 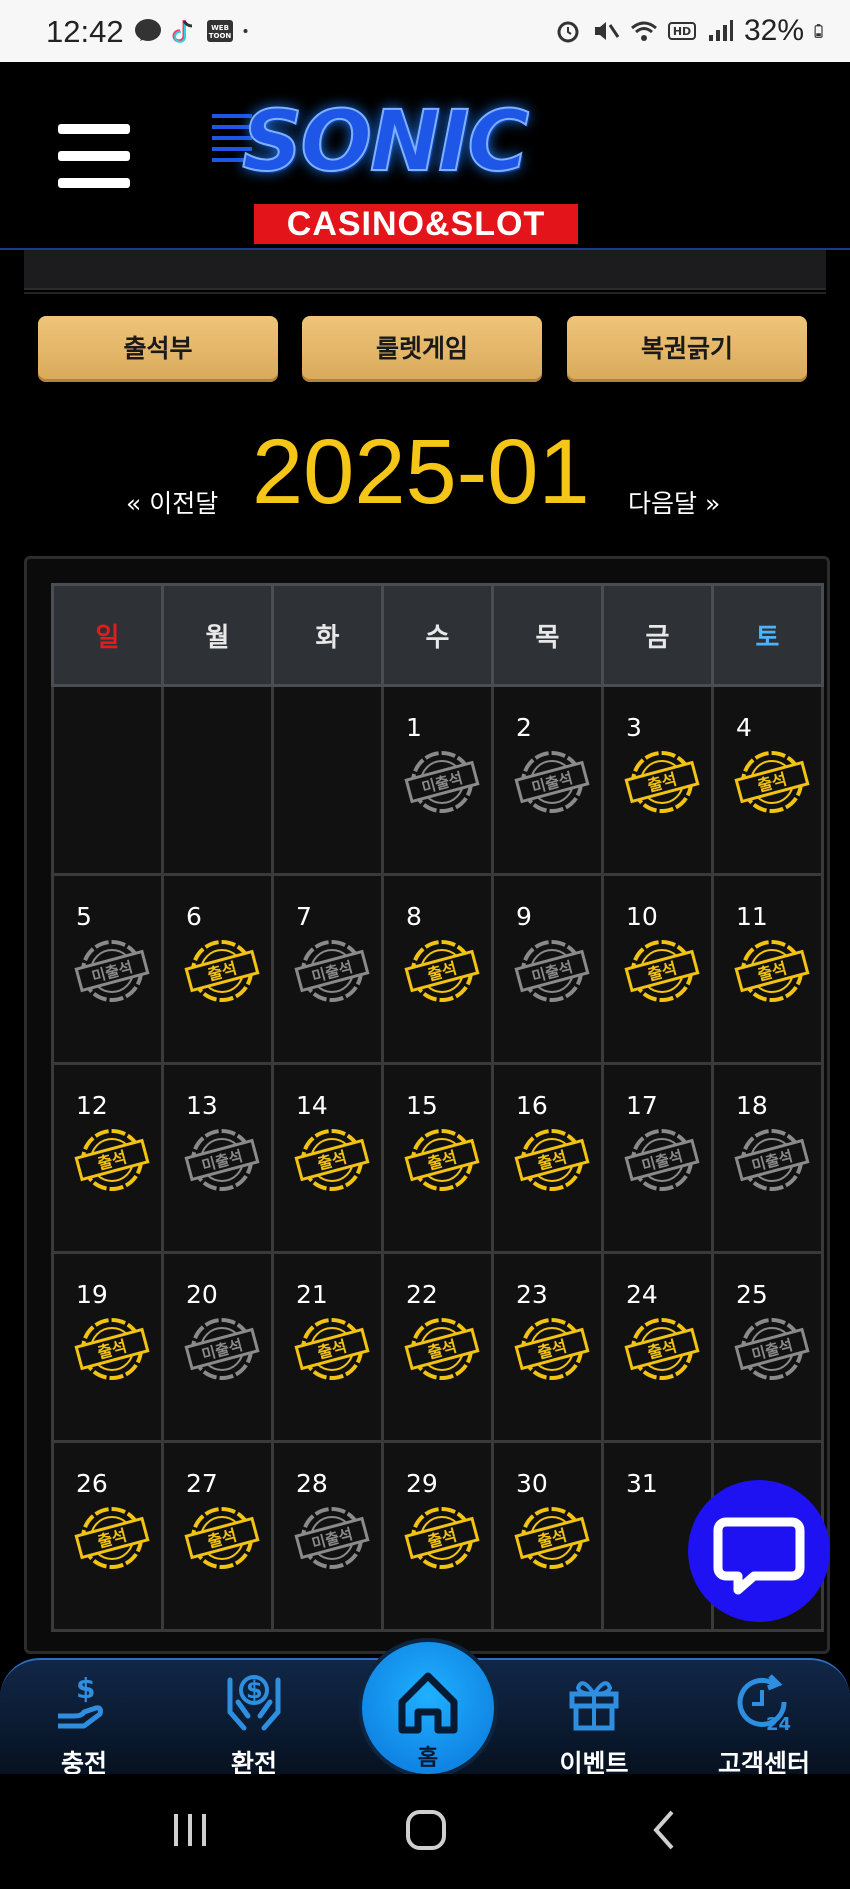 I want to click on svg-text: WEB, so click(x=220, y=28).